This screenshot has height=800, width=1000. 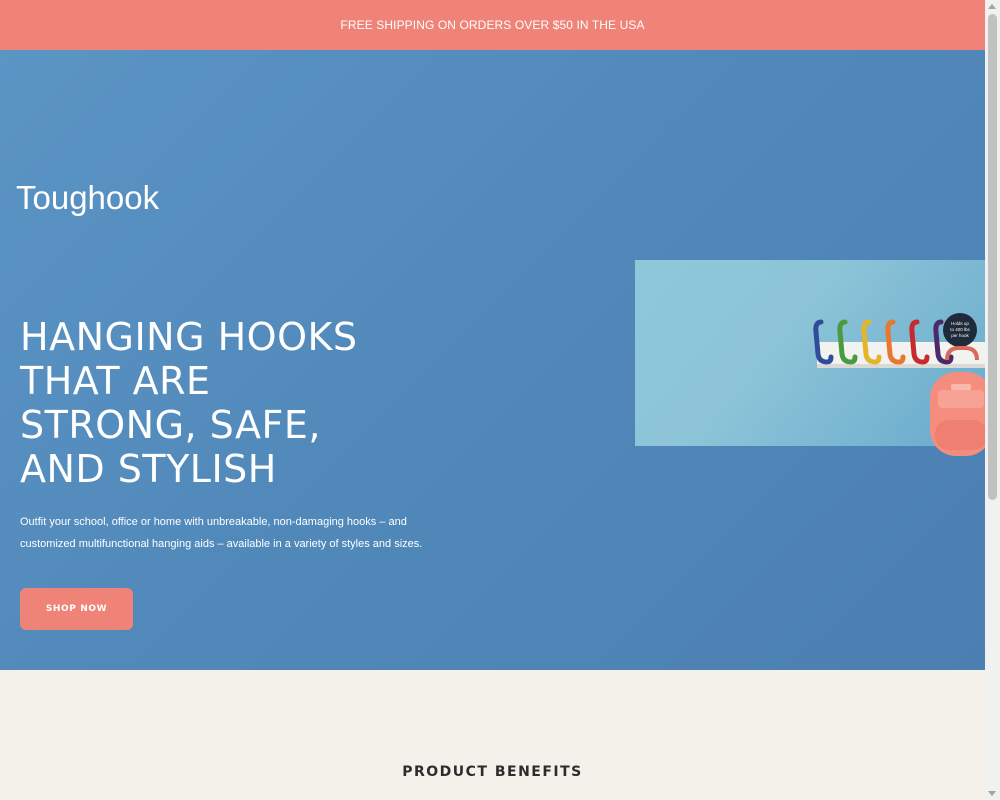 What do you see at coordinates (810, 358) in the screenshot?
I see `hero-product-image: Holds up to 400 lbs per hook` at bounding box center [810, 358].